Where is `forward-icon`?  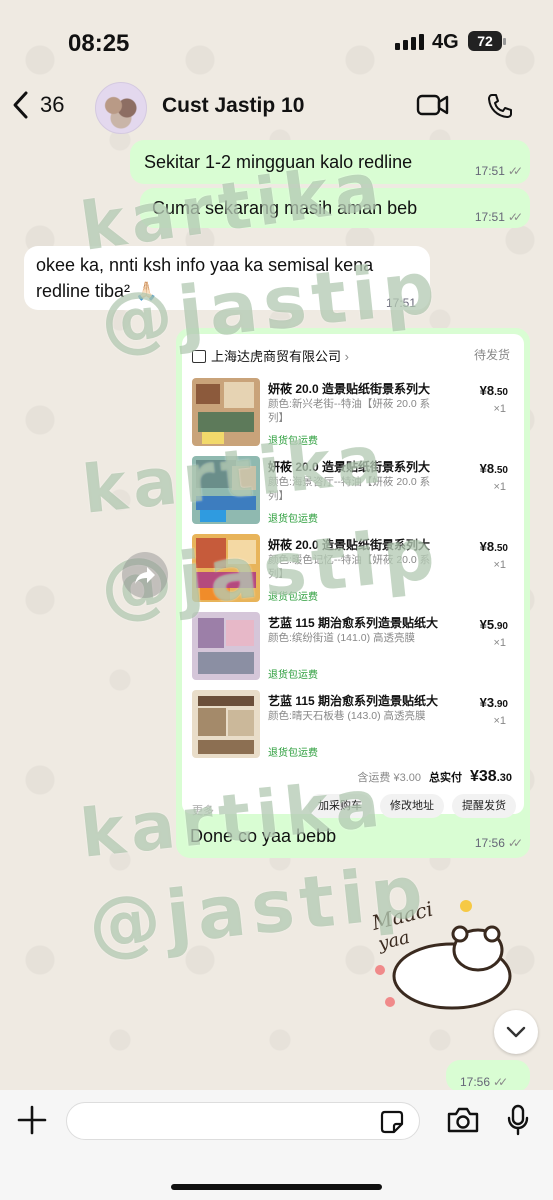 forward-icon is located at coordinates (145, 575).